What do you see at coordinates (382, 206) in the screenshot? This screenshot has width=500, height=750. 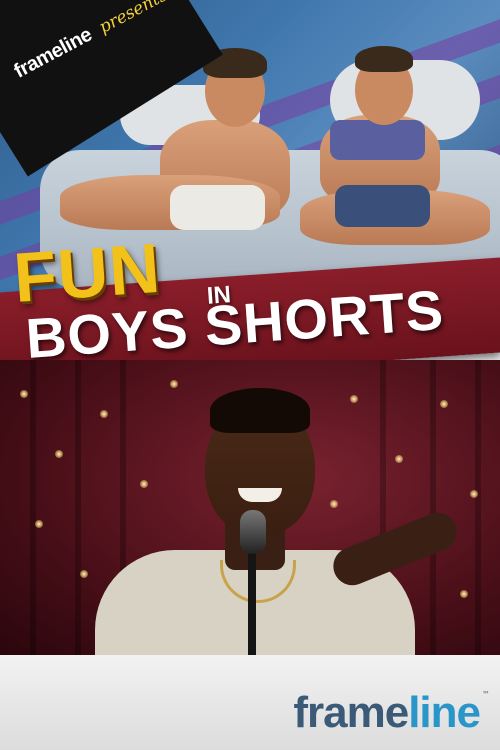 I see `blue-shorts` at bounding box center [382, 206].